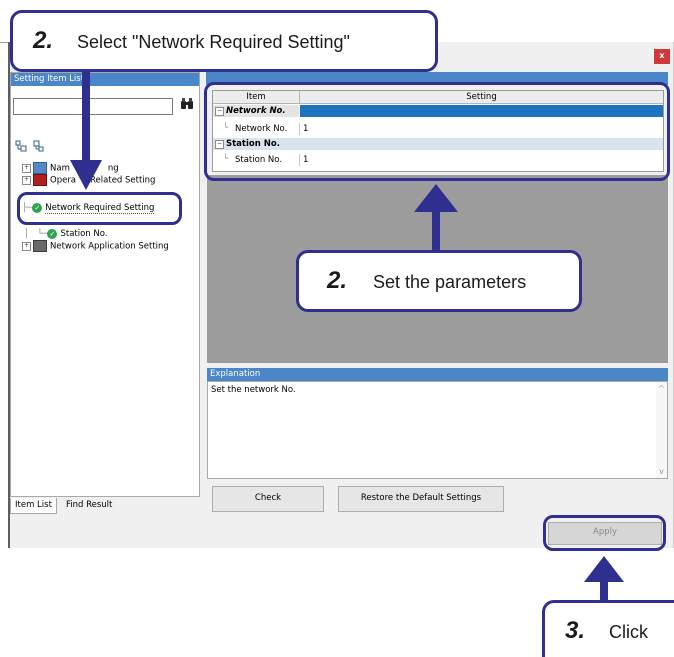  What do you see at coordinates (436, 229) in the screenshot?
I see `arrow-2-shaft` at bounding box center [436, 229].